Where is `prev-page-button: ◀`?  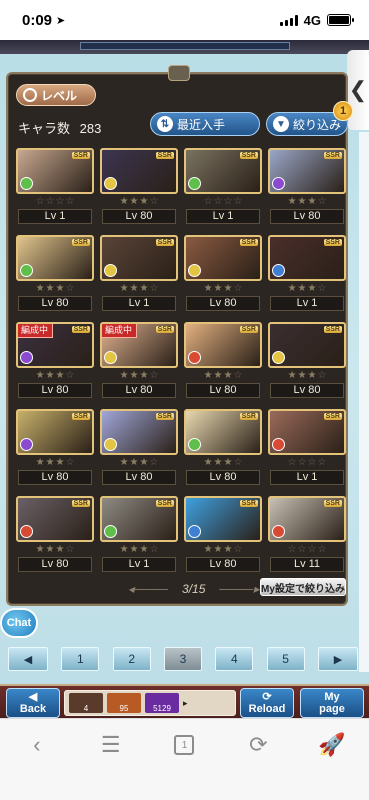 prev-page-button: ◀ is located at coordinates (28, 659).